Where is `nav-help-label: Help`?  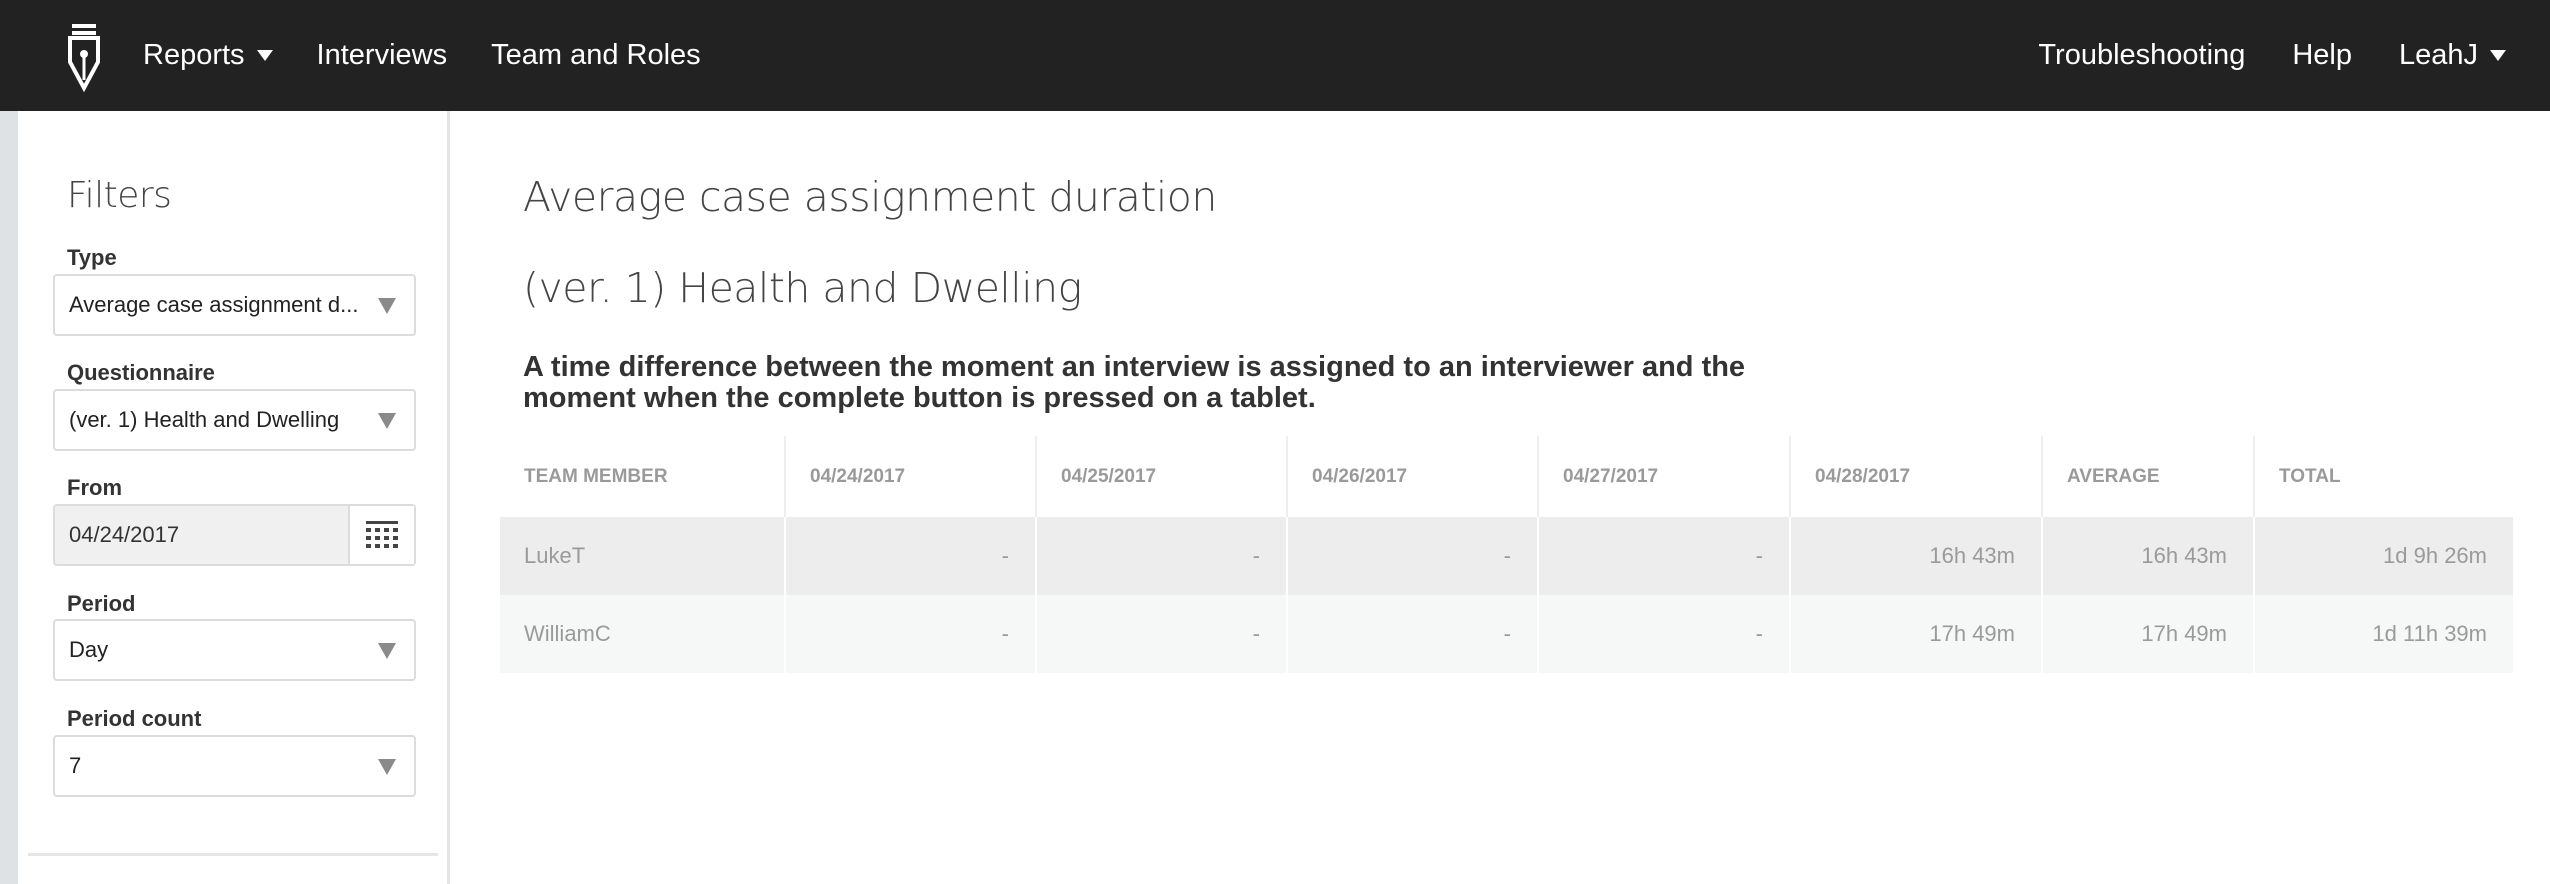
nav-help-label: Help is located at coordinates (2322, 55).